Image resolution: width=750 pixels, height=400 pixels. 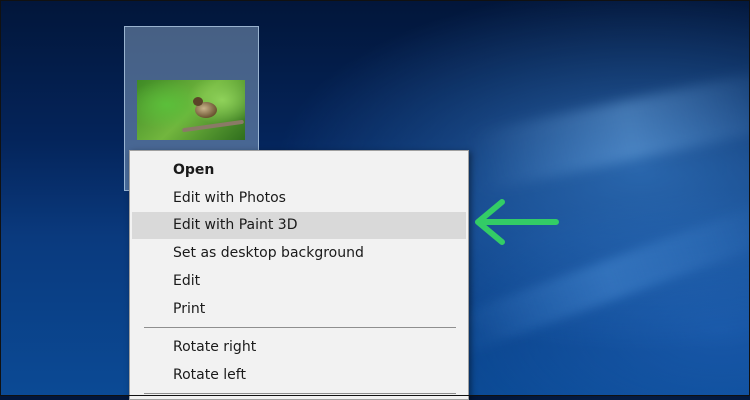 What do you see at coordinates (517, 222) in the screenshot?
I see `arrow-left-icon` at bounding box center [517, 222].